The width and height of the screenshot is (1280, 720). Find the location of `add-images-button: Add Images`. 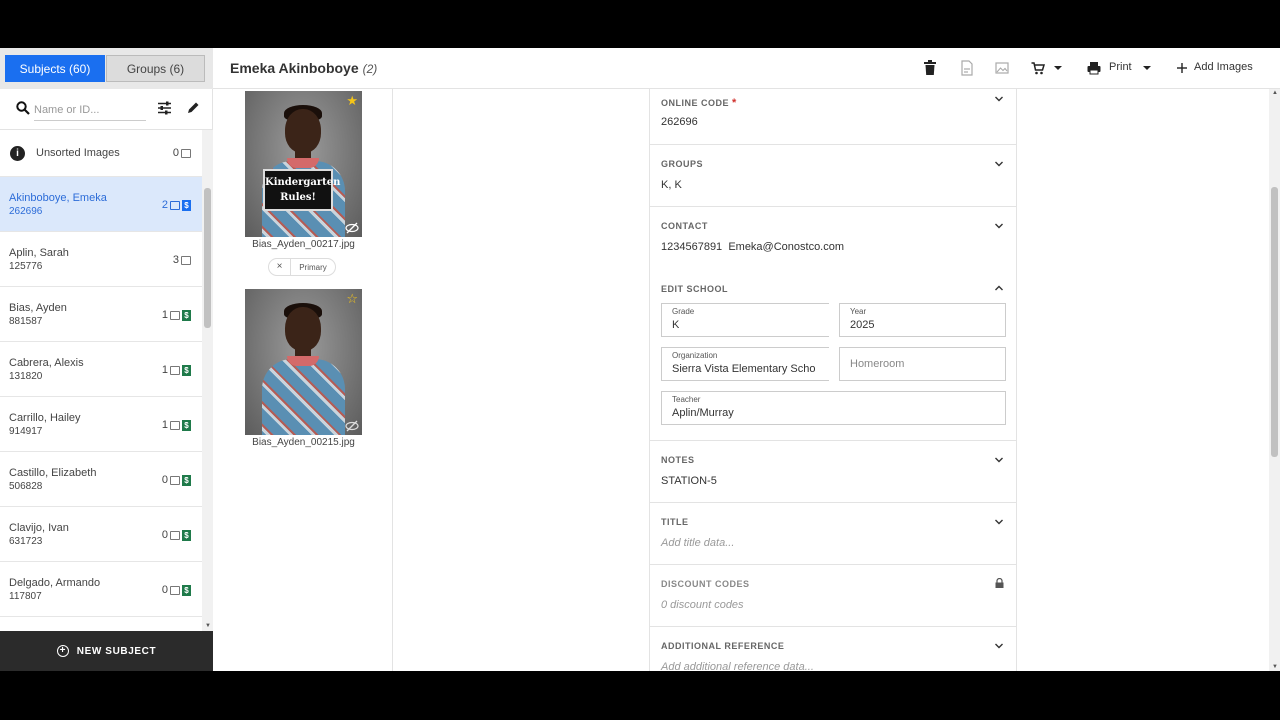

add-images-button: Add Images is located at coordinates (1223, 67).